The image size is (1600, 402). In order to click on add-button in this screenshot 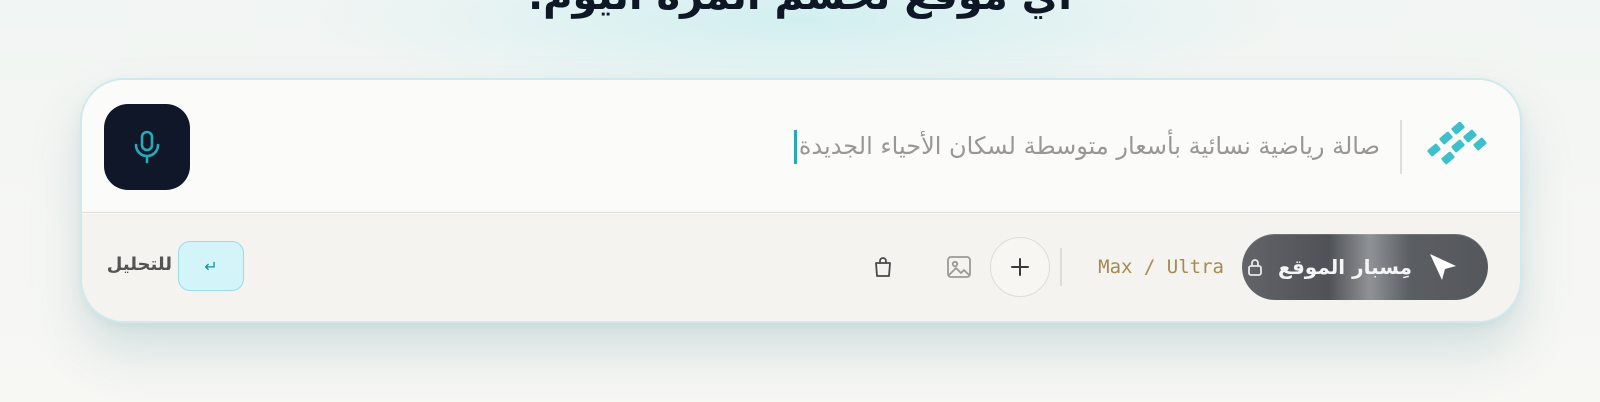, I will do `click(1020, 267)`.